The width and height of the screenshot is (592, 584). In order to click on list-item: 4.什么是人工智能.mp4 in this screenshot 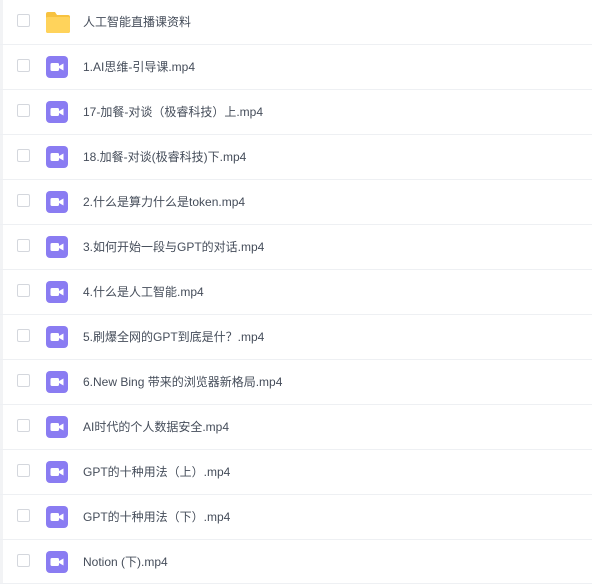, I will do `click(296, 292)`.